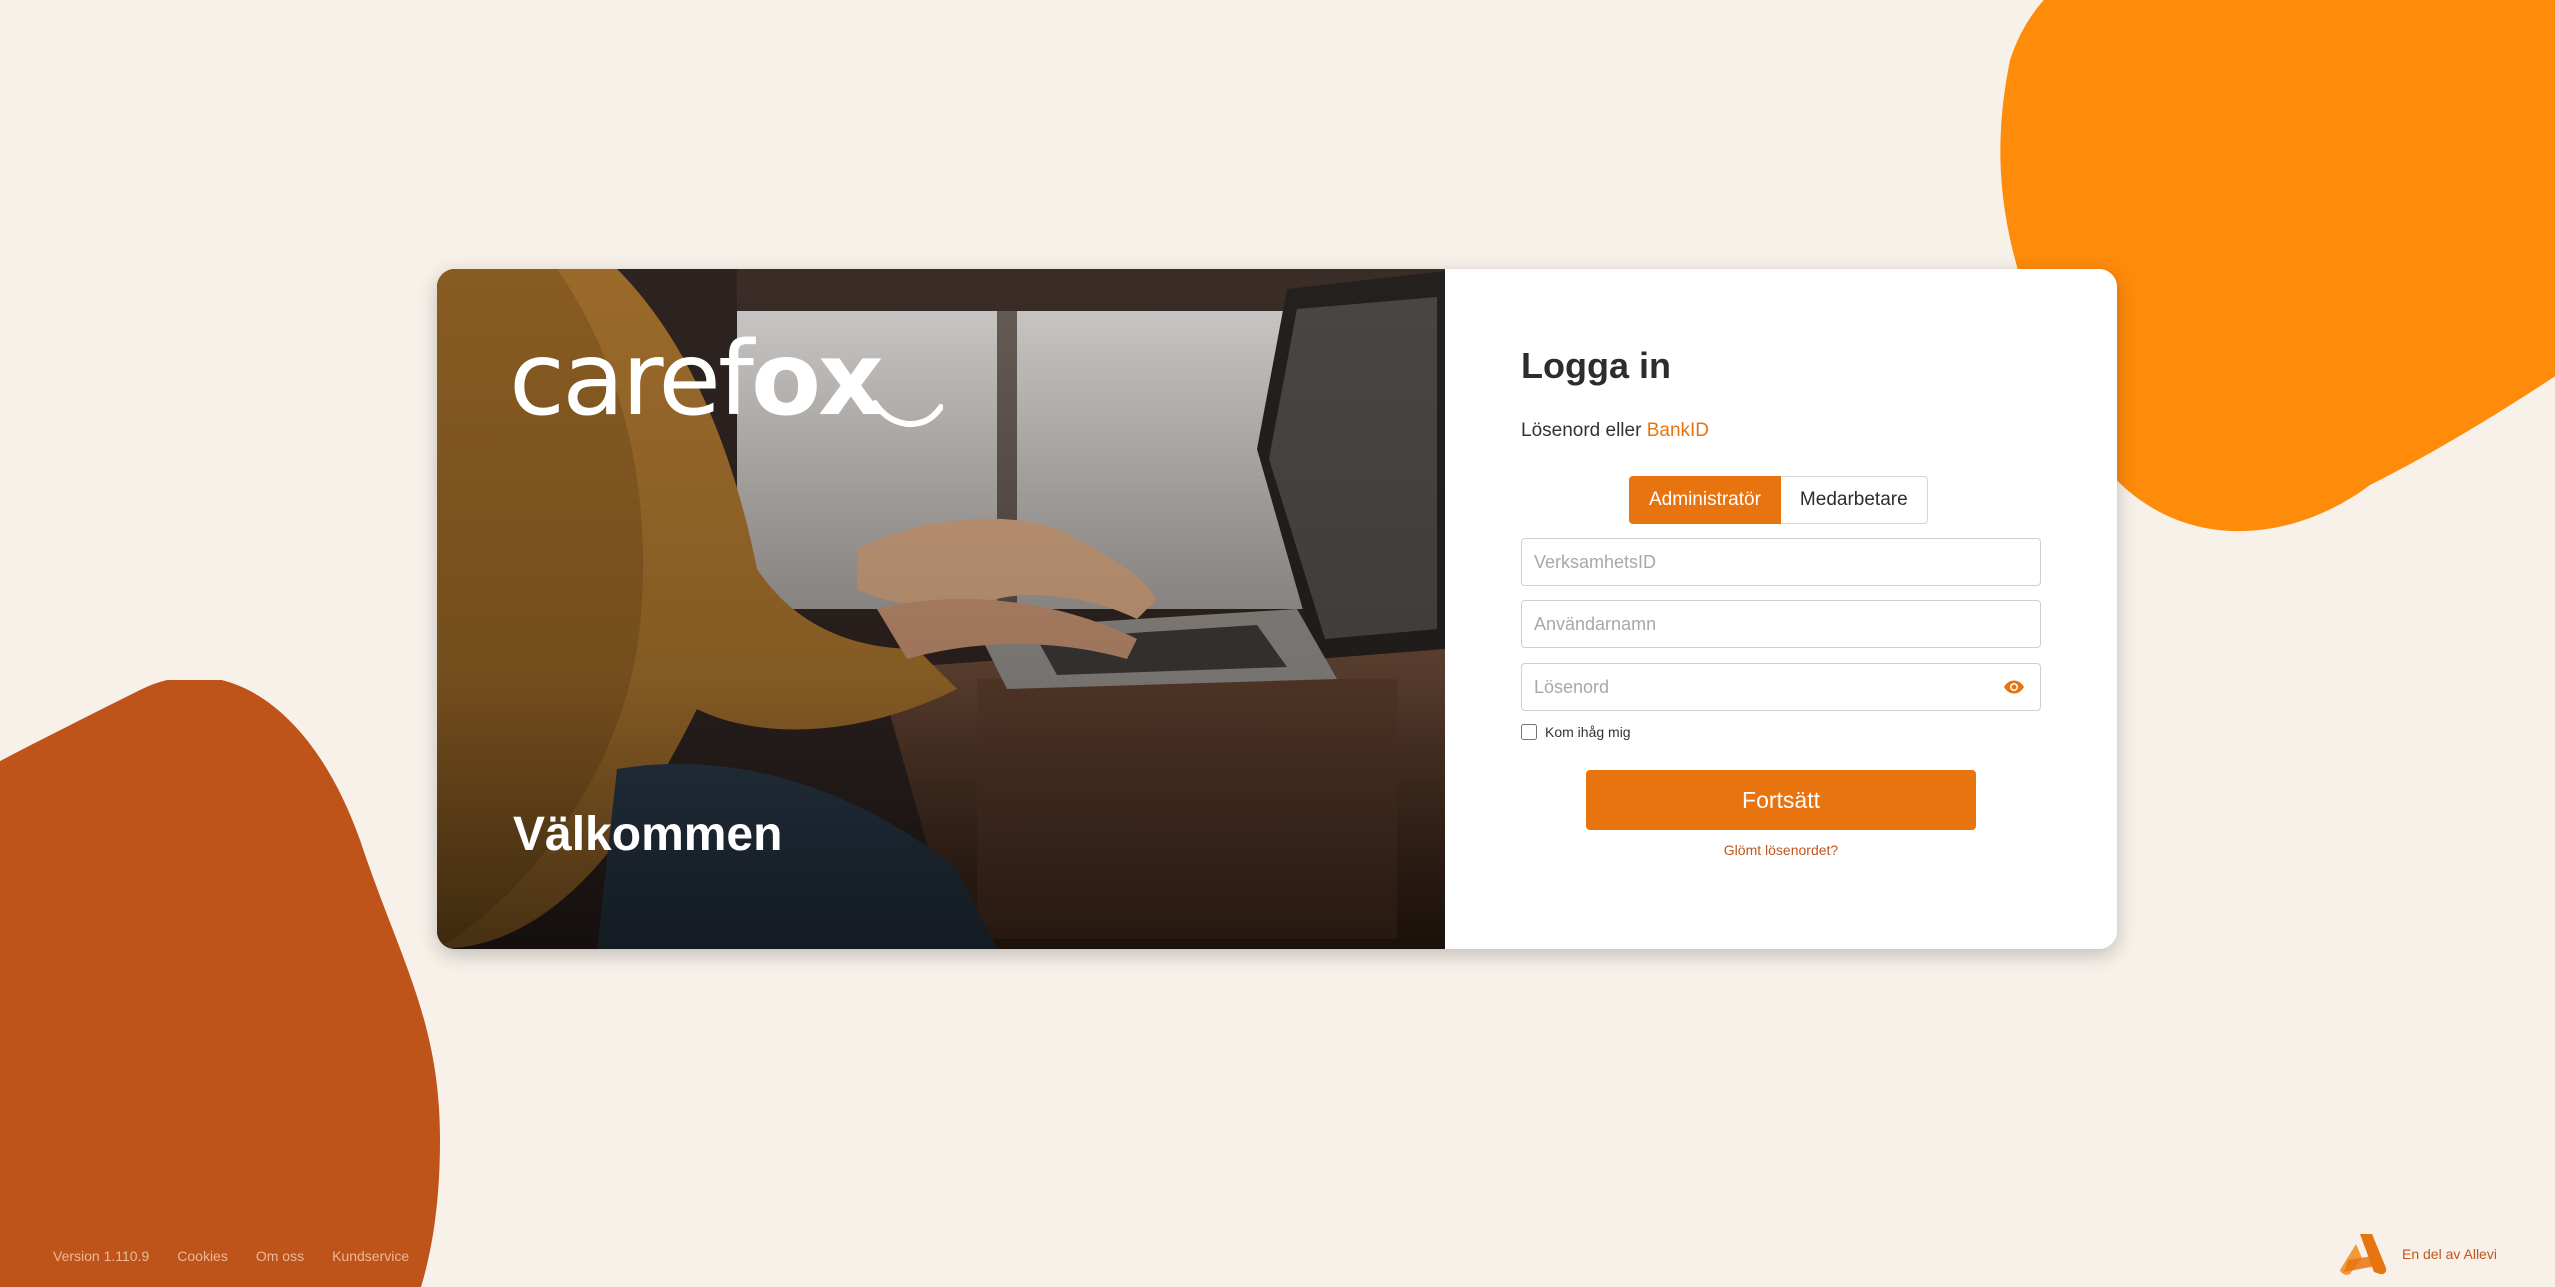  Describe the element at coordinates (2363, 1254) in the screenshot. I see `allevi-logo-icon` at that location.